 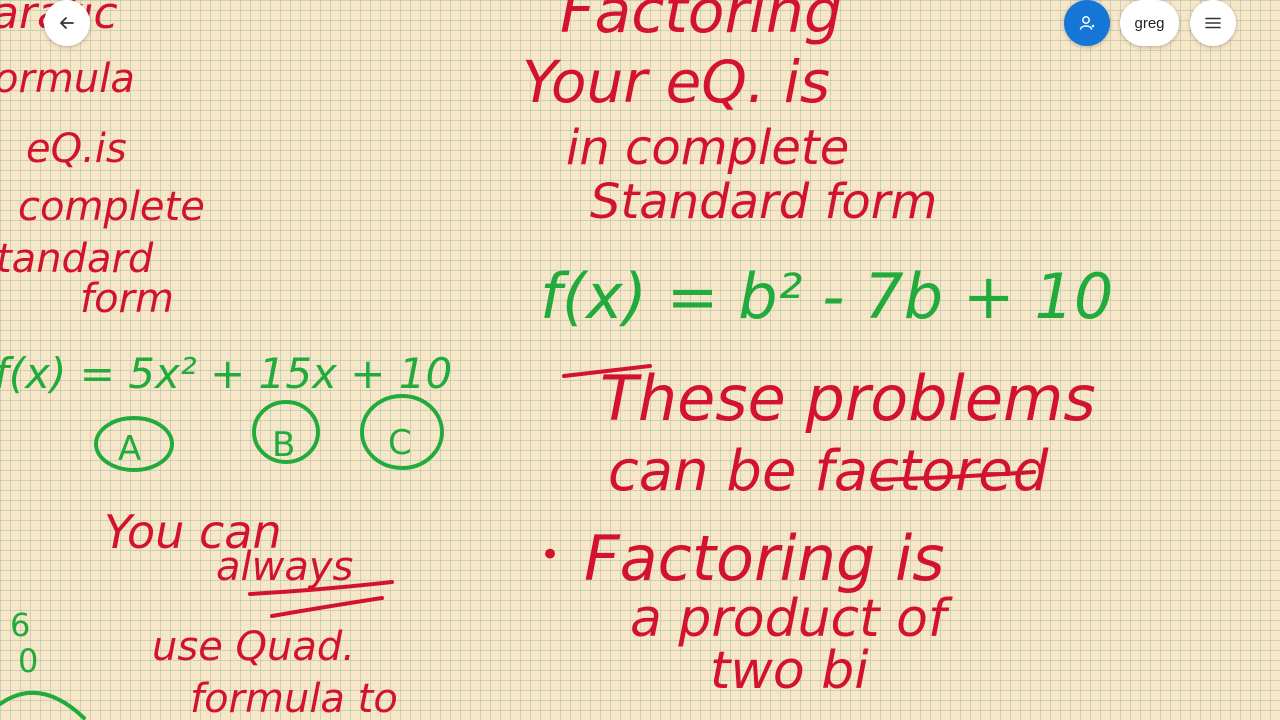 I want to click on hamburger-menu-icon, so click(x=1213, y=23).